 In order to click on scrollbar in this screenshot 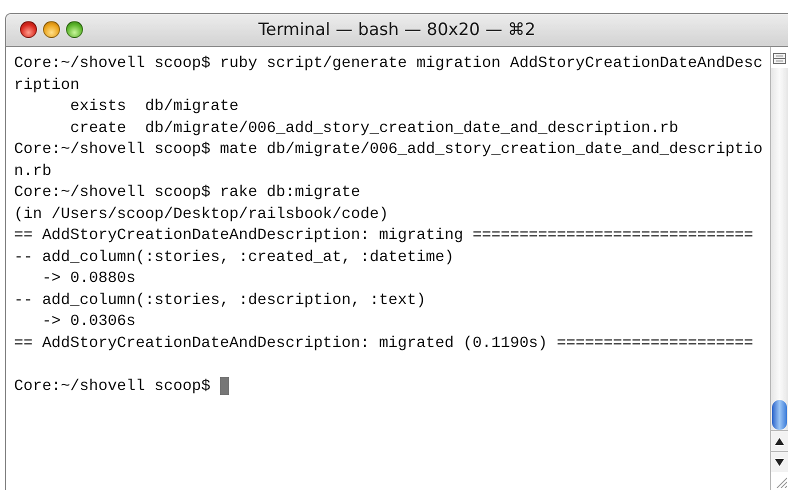, I will do `click(779, 270)`.